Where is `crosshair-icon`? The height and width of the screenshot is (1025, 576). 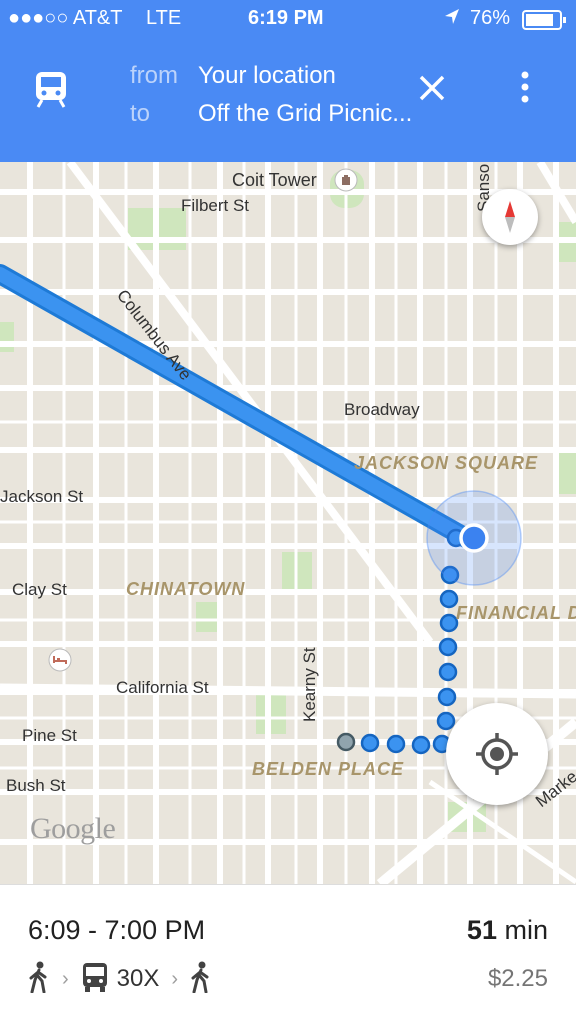 crosshair-icon is located at coordinates (497, 754).